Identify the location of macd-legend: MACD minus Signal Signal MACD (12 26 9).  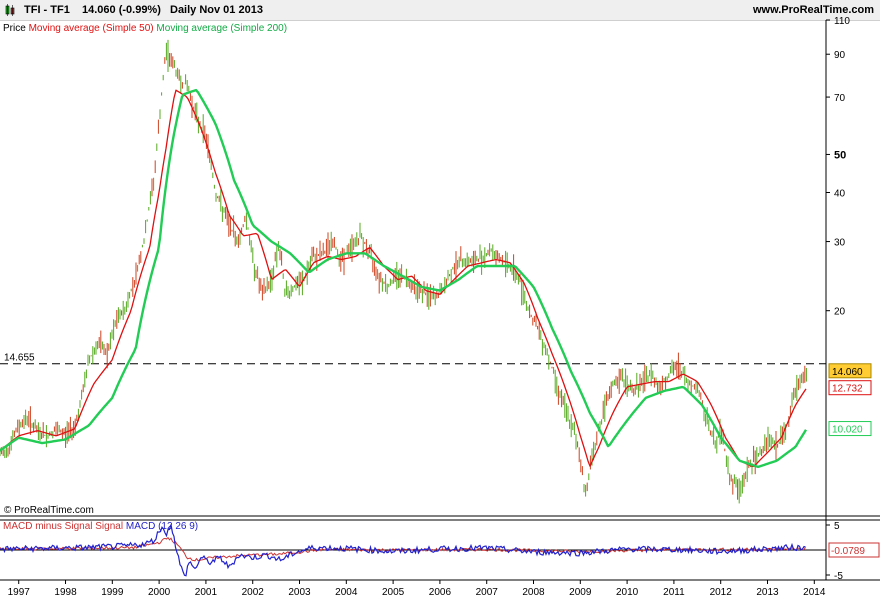
(100, 526).